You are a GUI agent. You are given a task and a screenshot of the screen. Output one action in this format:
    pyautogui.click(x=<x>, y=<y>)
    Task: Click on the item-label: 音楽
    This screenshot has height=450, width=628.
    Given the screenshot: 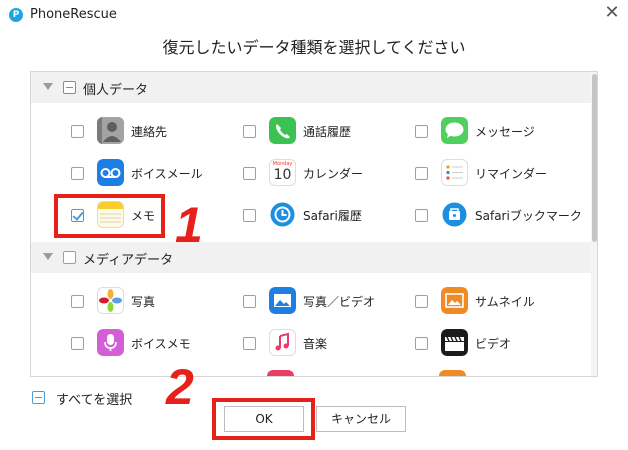 What is the action you would take?
    pyautogui.click(x=315, y=344)
    